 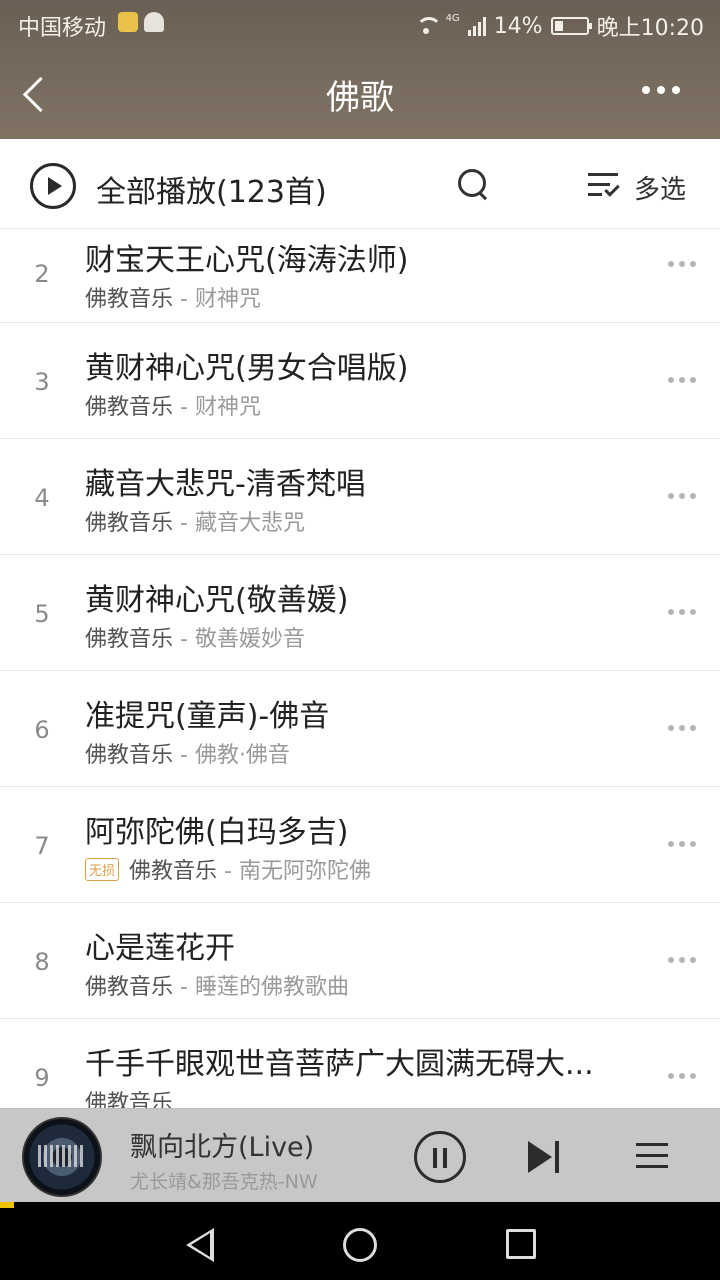 I want to click on system-recents-icon, so click(x=521, y=1244).